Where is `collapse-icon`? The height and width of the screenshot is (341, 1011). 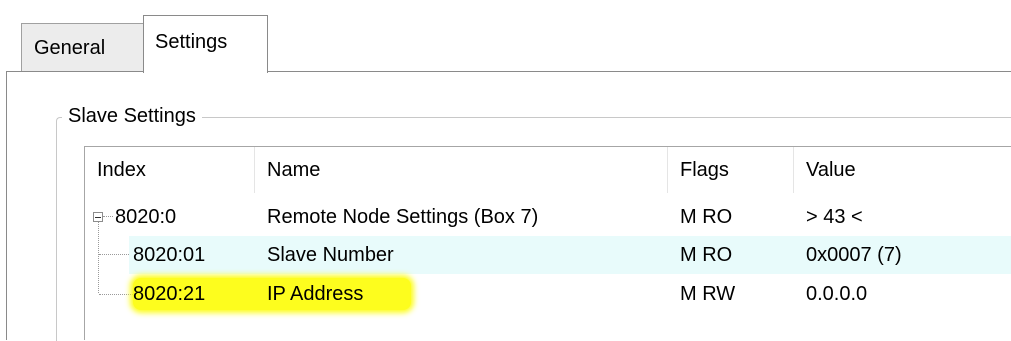
collapse-icon is located at coordinates (98, 217).